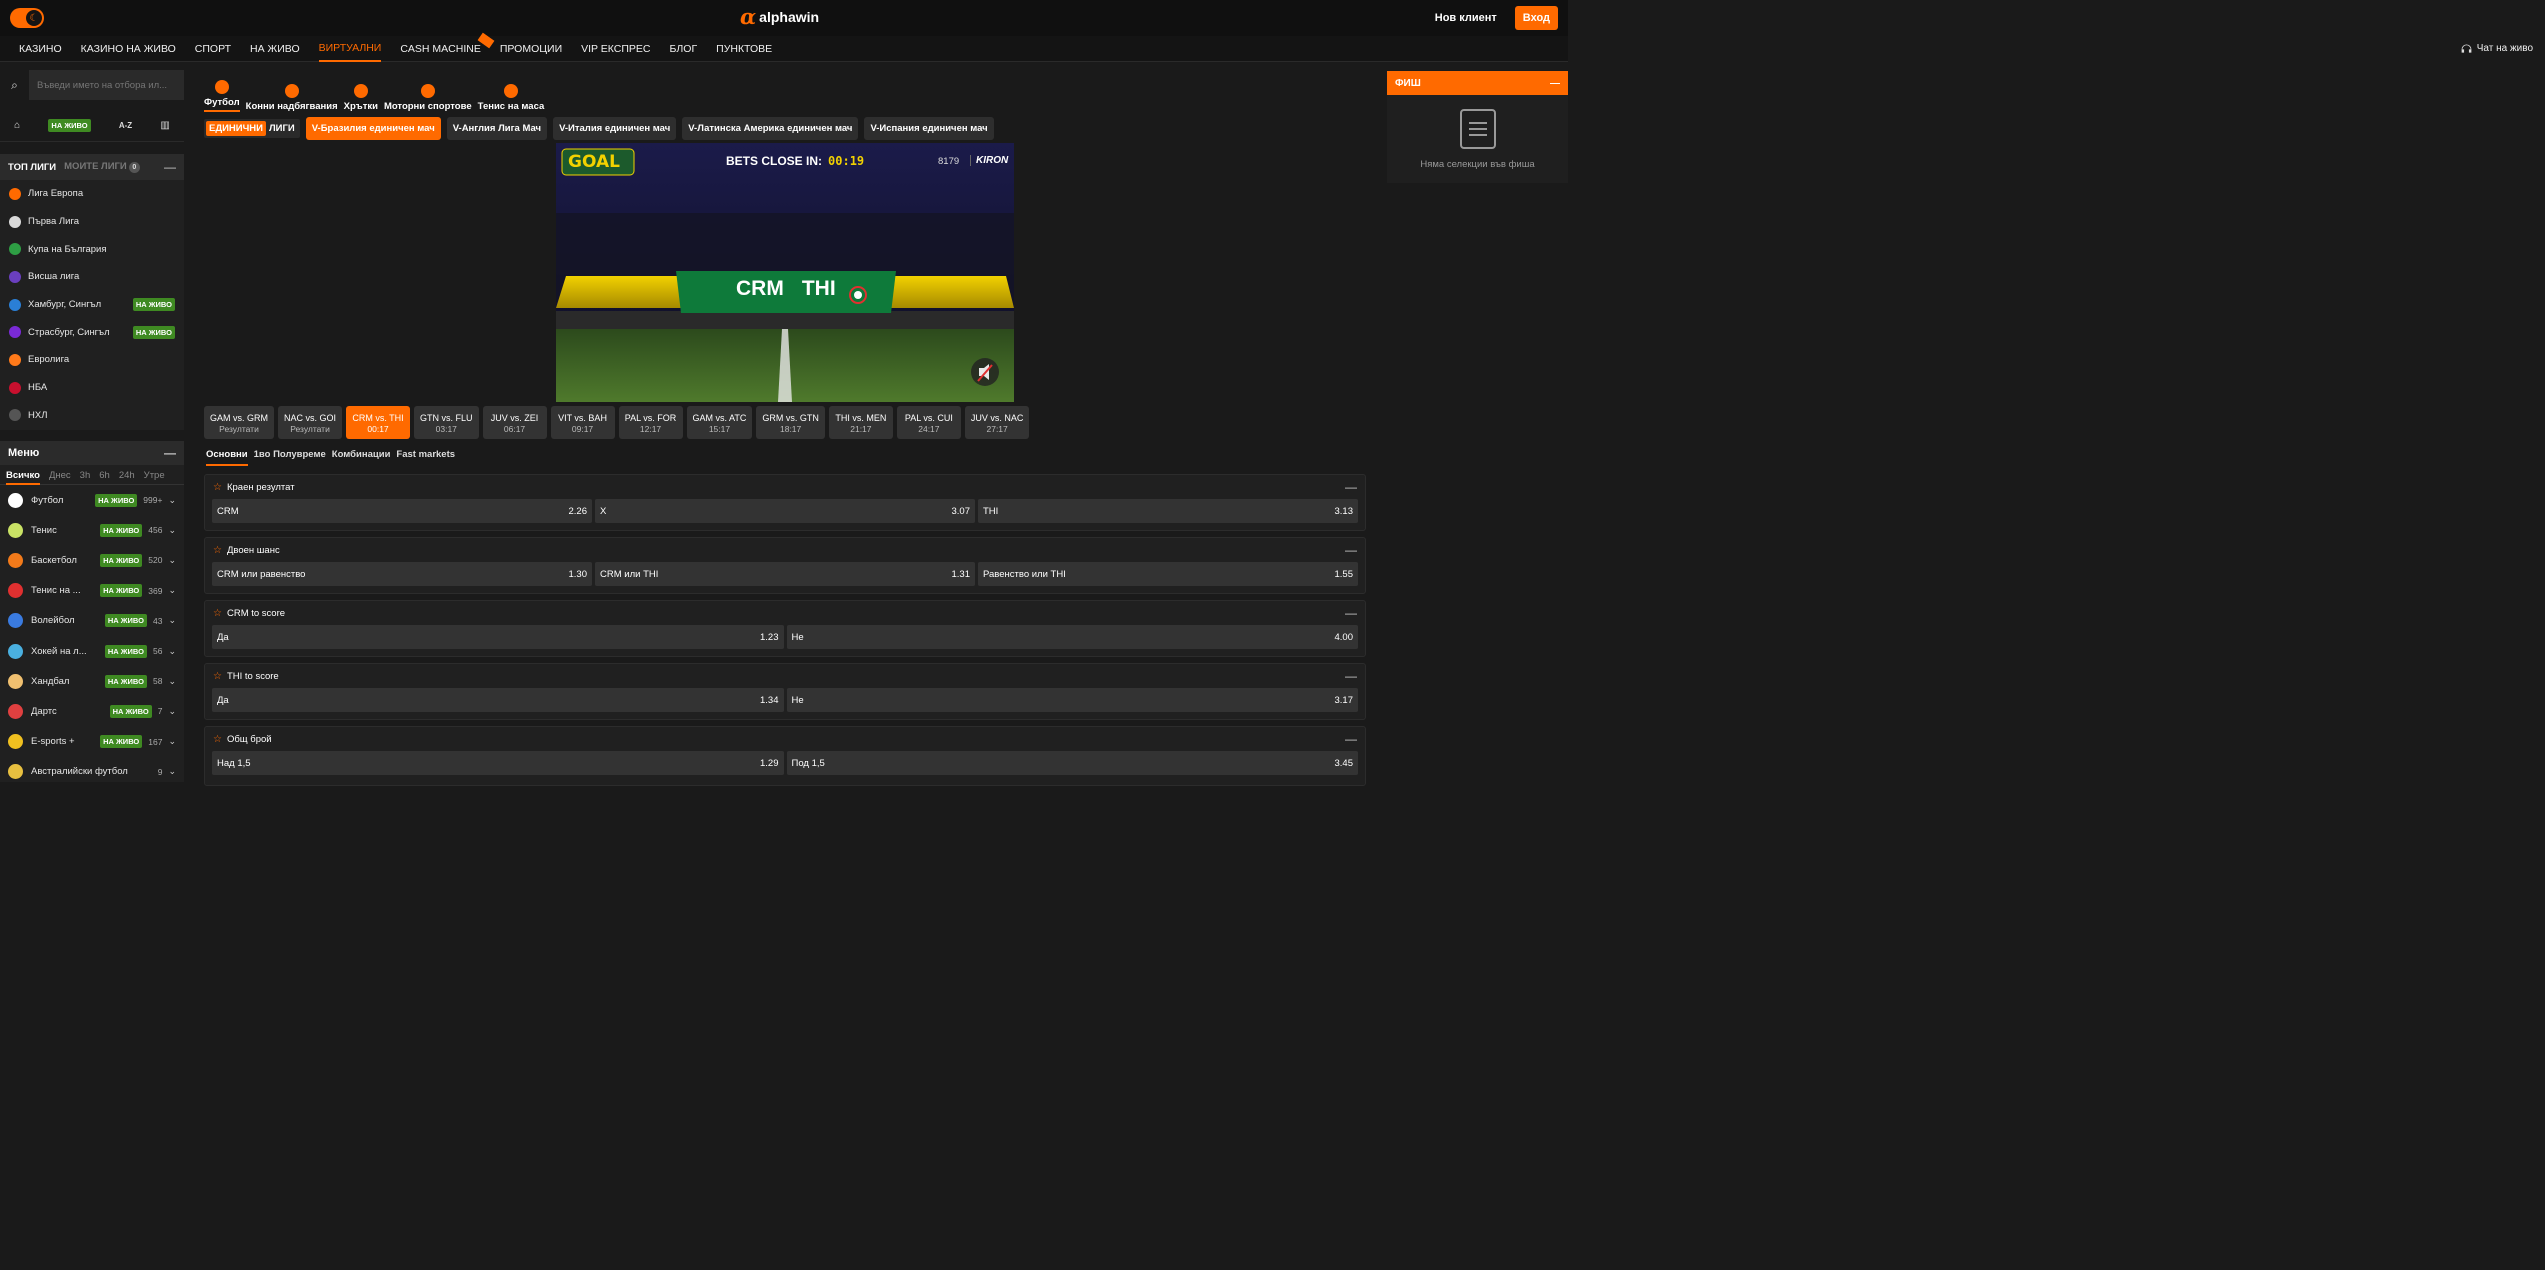 This screenshot has height=1270, width=2545. What do you see at coordinates (511, 98) in the screenshot?
I see `virtual-tab-4: Тенис на маса` at bounding box center [511, 98].